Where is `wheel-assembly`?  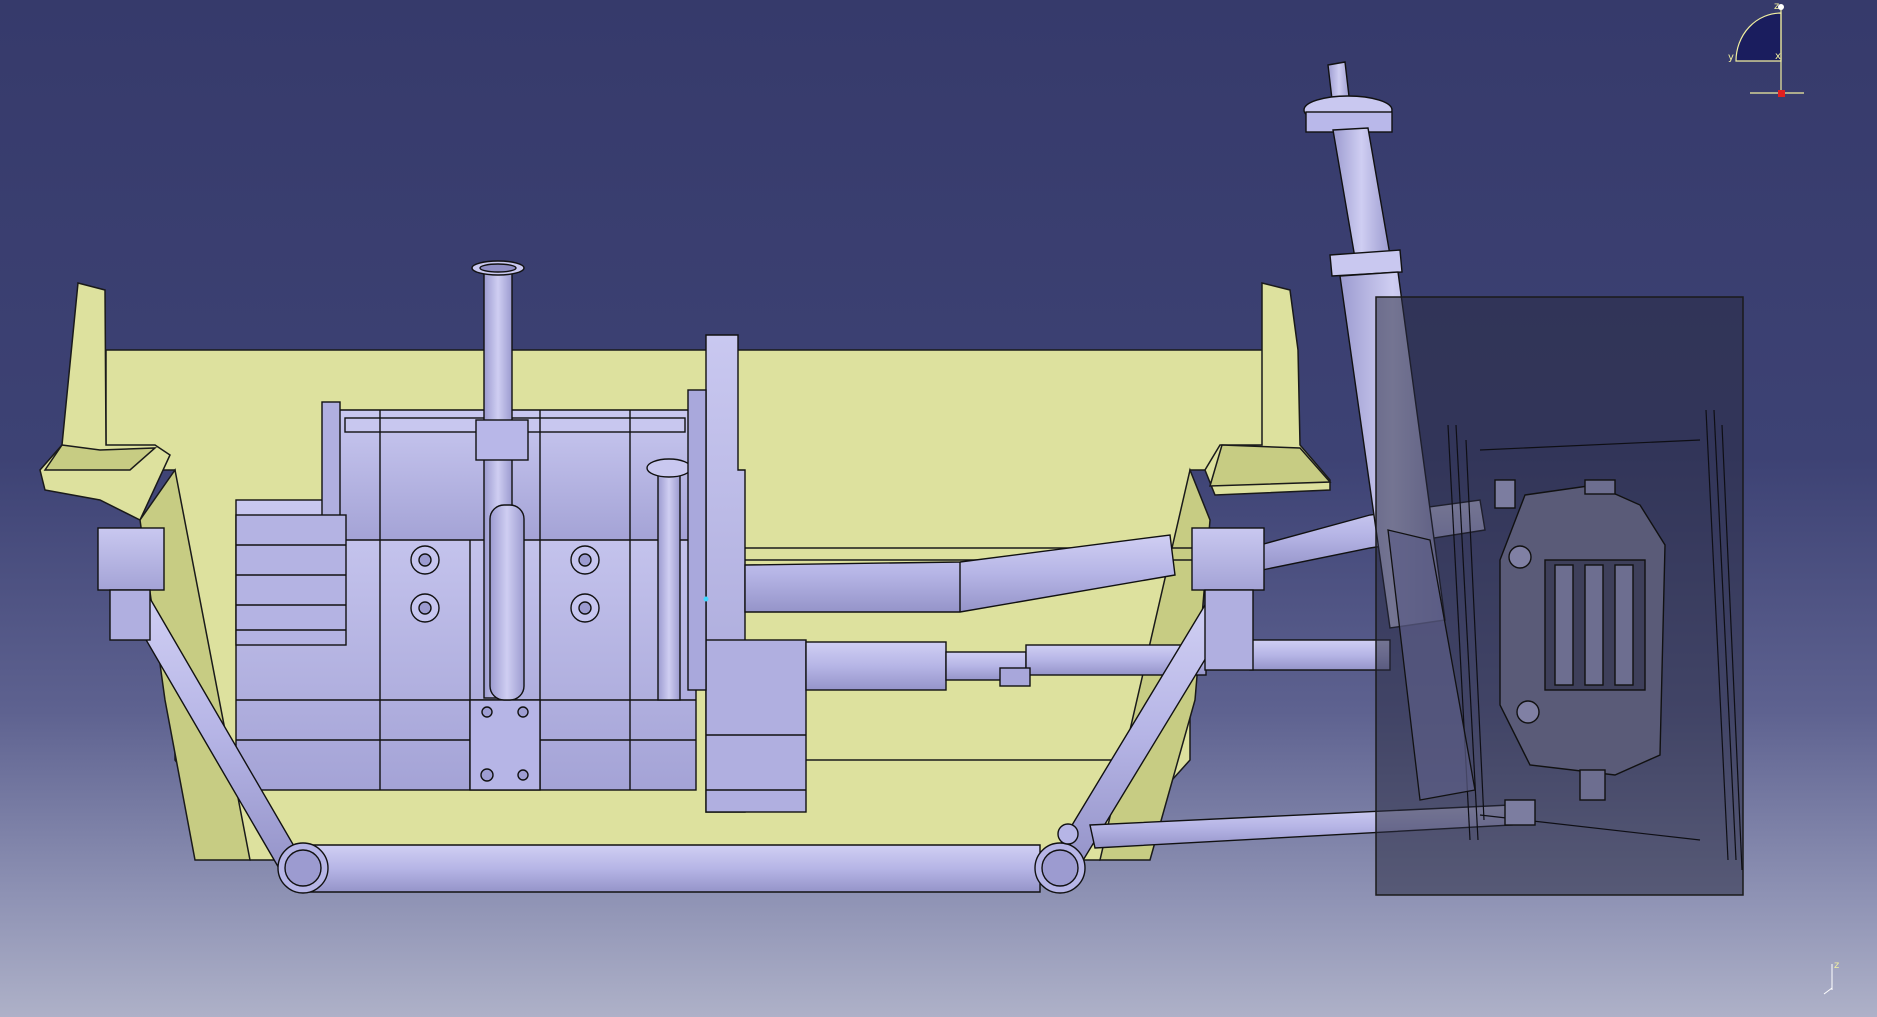 wheel-assembly is located at coordinates (1559, 596).